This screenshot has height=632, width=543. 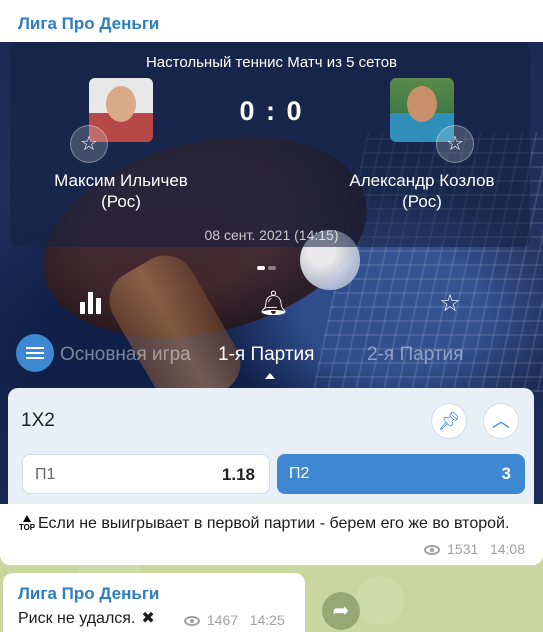 What do you see at coordinates (148, 618) in the screenshot?
I see `cross-icon: ✖` at bounding box center [148, 618].